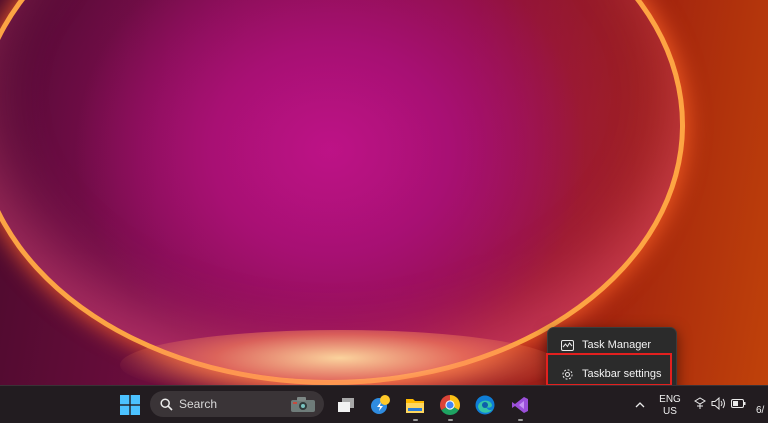 Image resolution: width=768 pixels, height=423 pixels. Describe the element at coordinates (166, 404) in the screenshot. I see `search-icon` at that location.